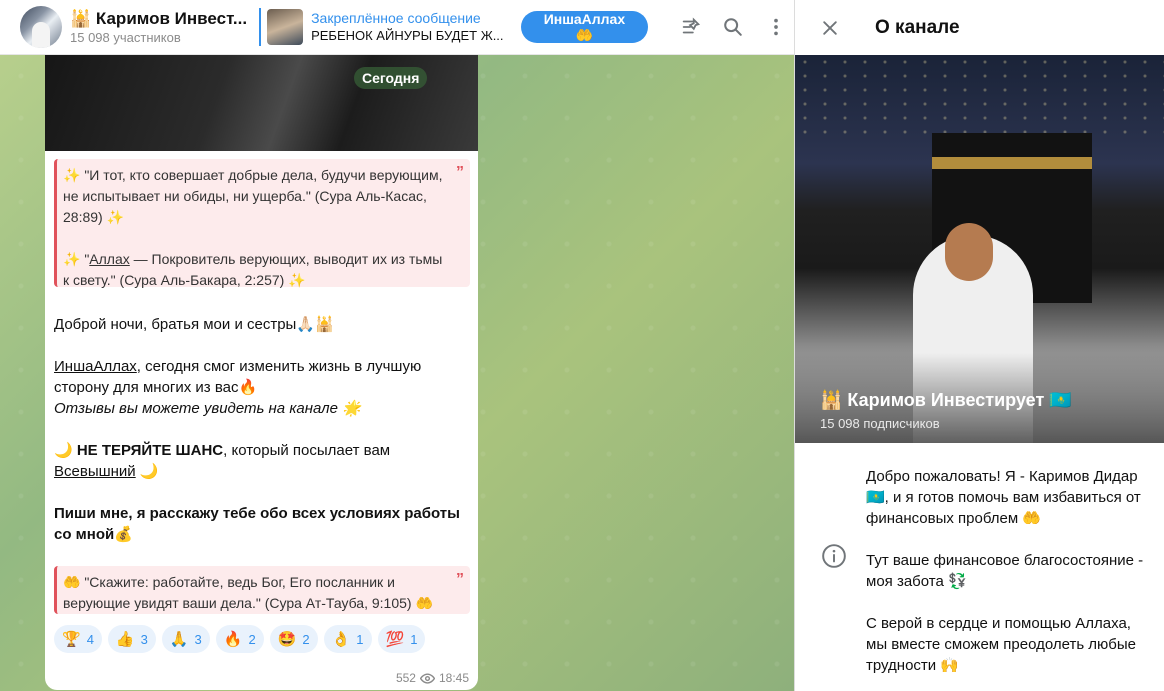  I want to click on reaction-count: 4, so click(90, 639).